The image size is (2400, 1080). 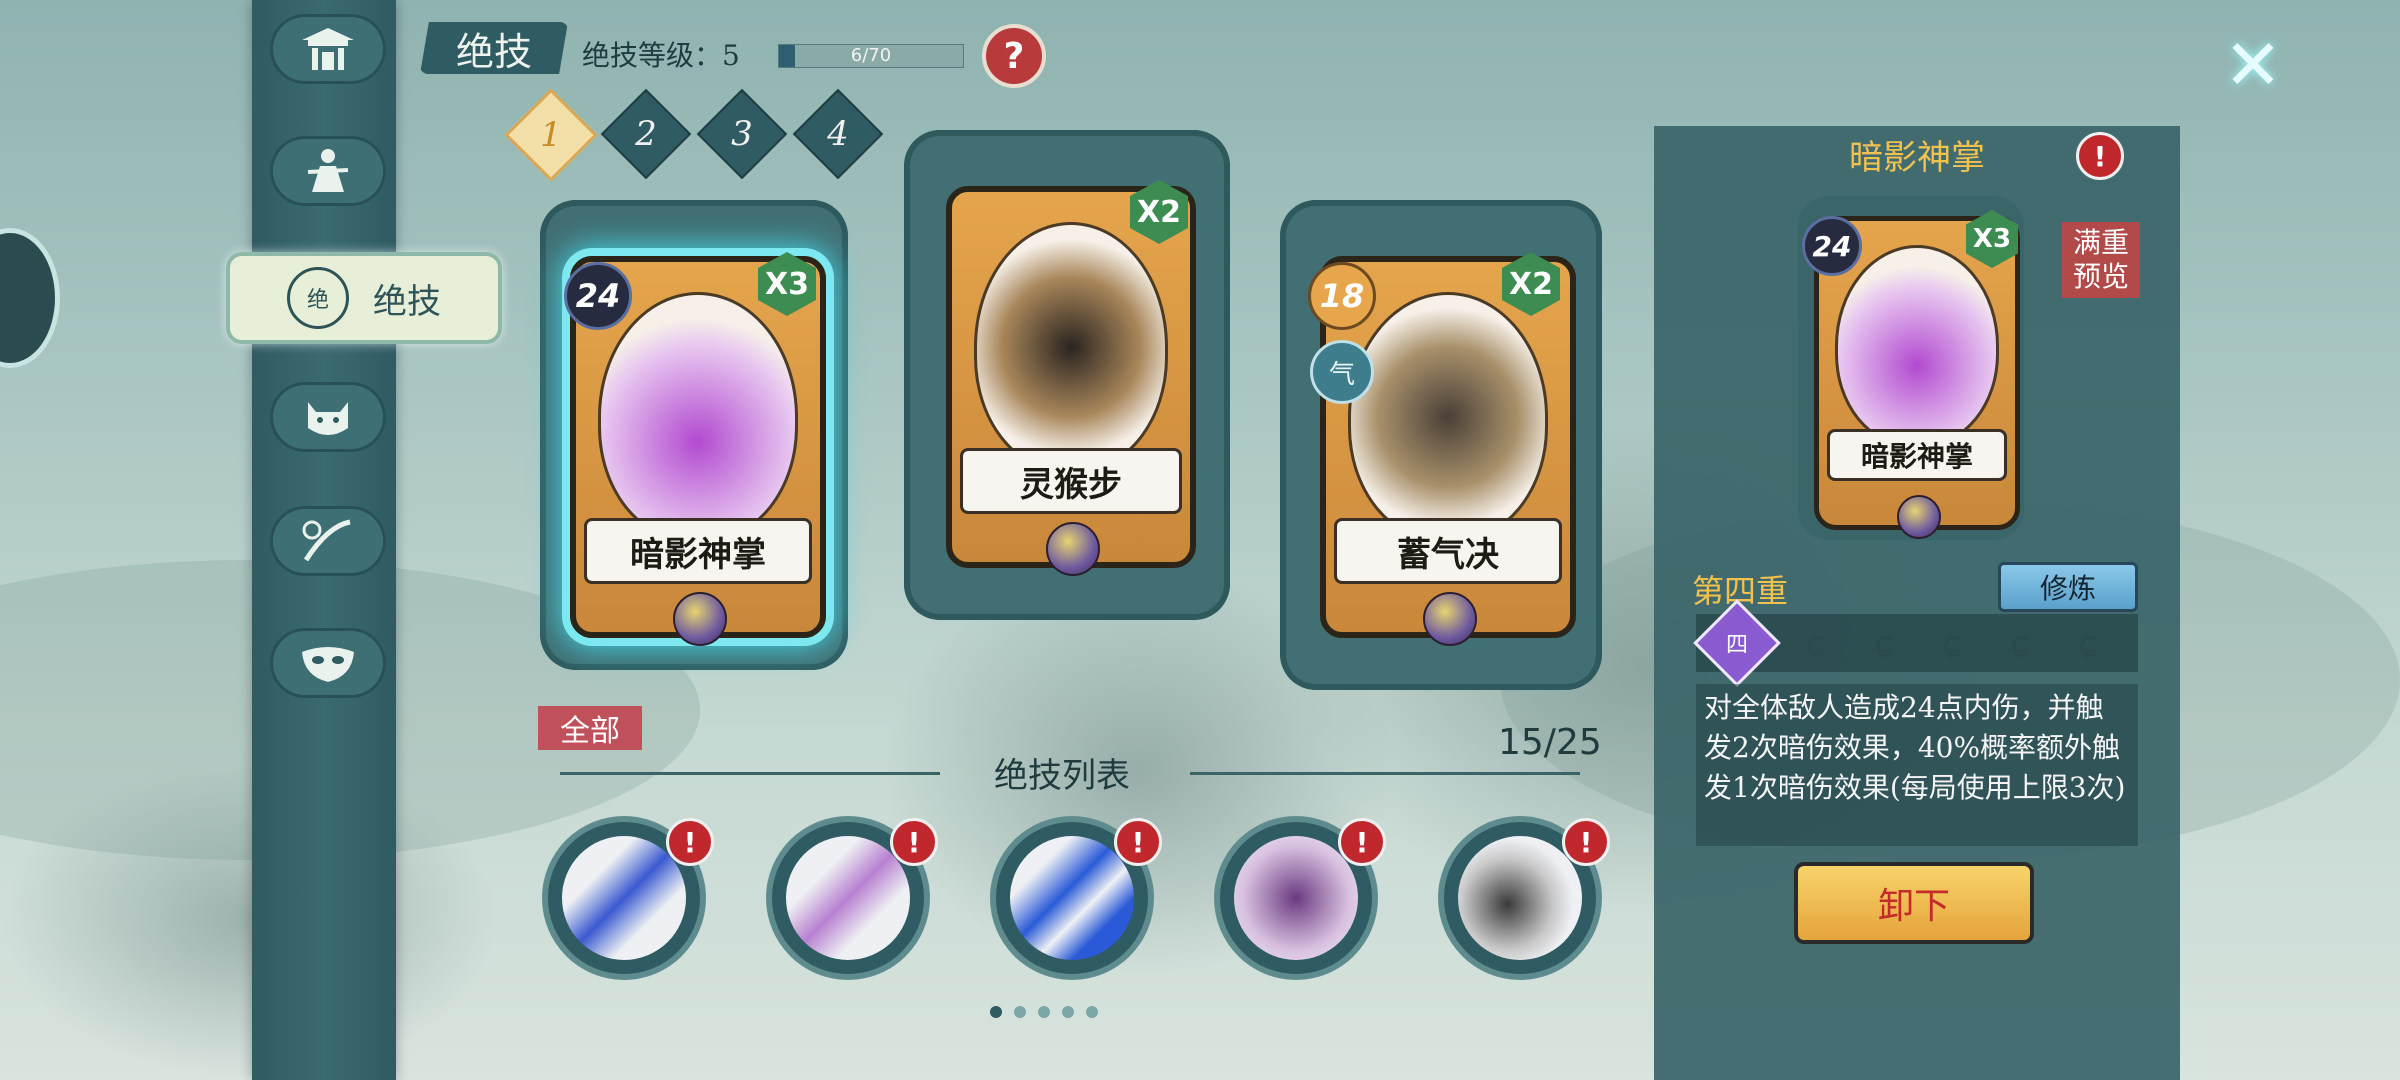 I want to click on slot-tab-1: 1, so click(x=551, y=135).